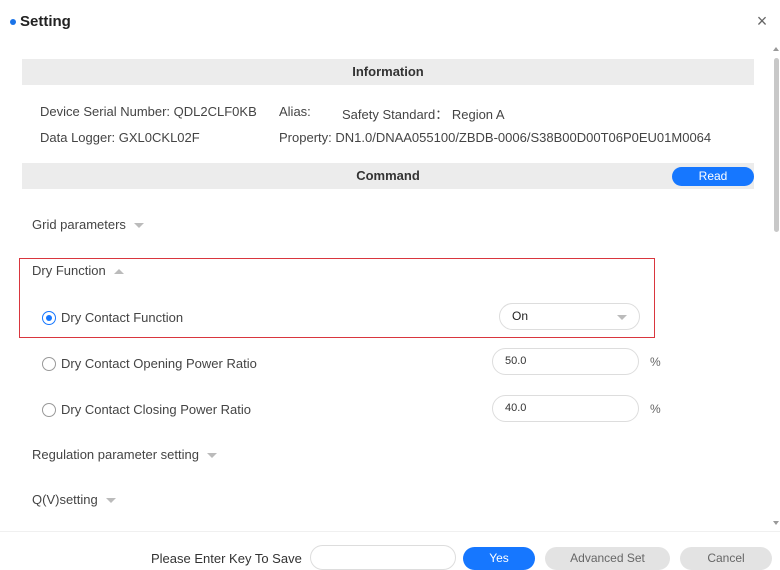 This screenshot has width=780, height=570. Describe the element at coordinates (713, 176) in the screenshot. I see `read-button: Read` at that location.